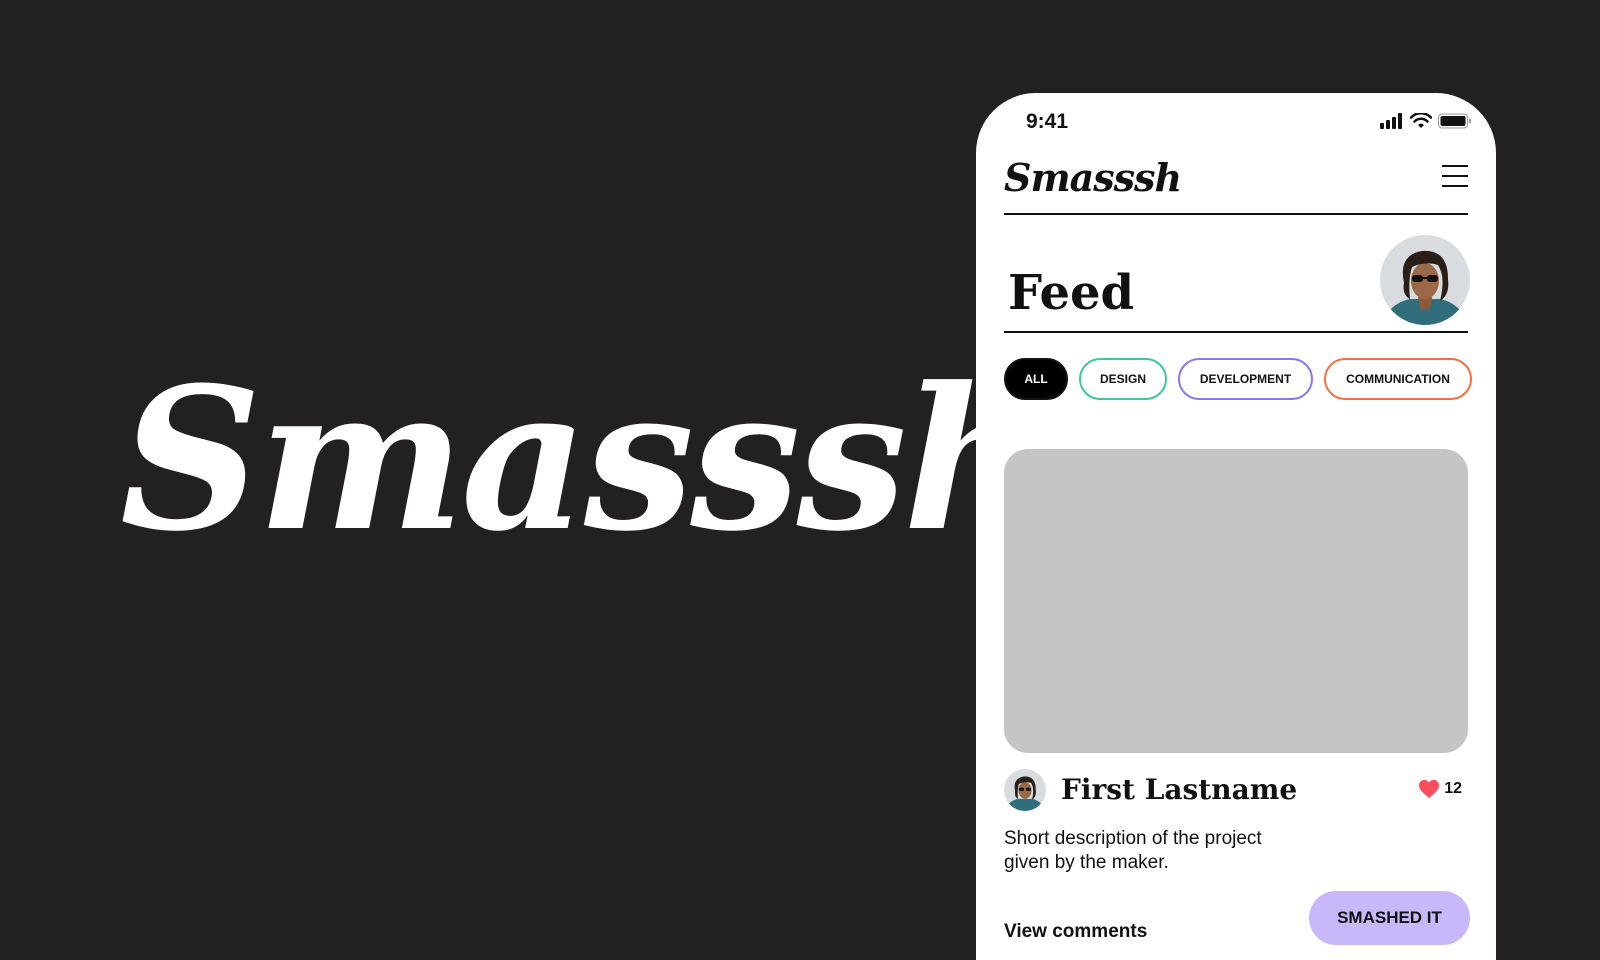 Image resolution: width=1600 pixels, height=960 pixels. What do you see at coordinates (1093, 177) in the screenshot?
I see `app-logo: Smasssh` at bounding box center [1093, 177].